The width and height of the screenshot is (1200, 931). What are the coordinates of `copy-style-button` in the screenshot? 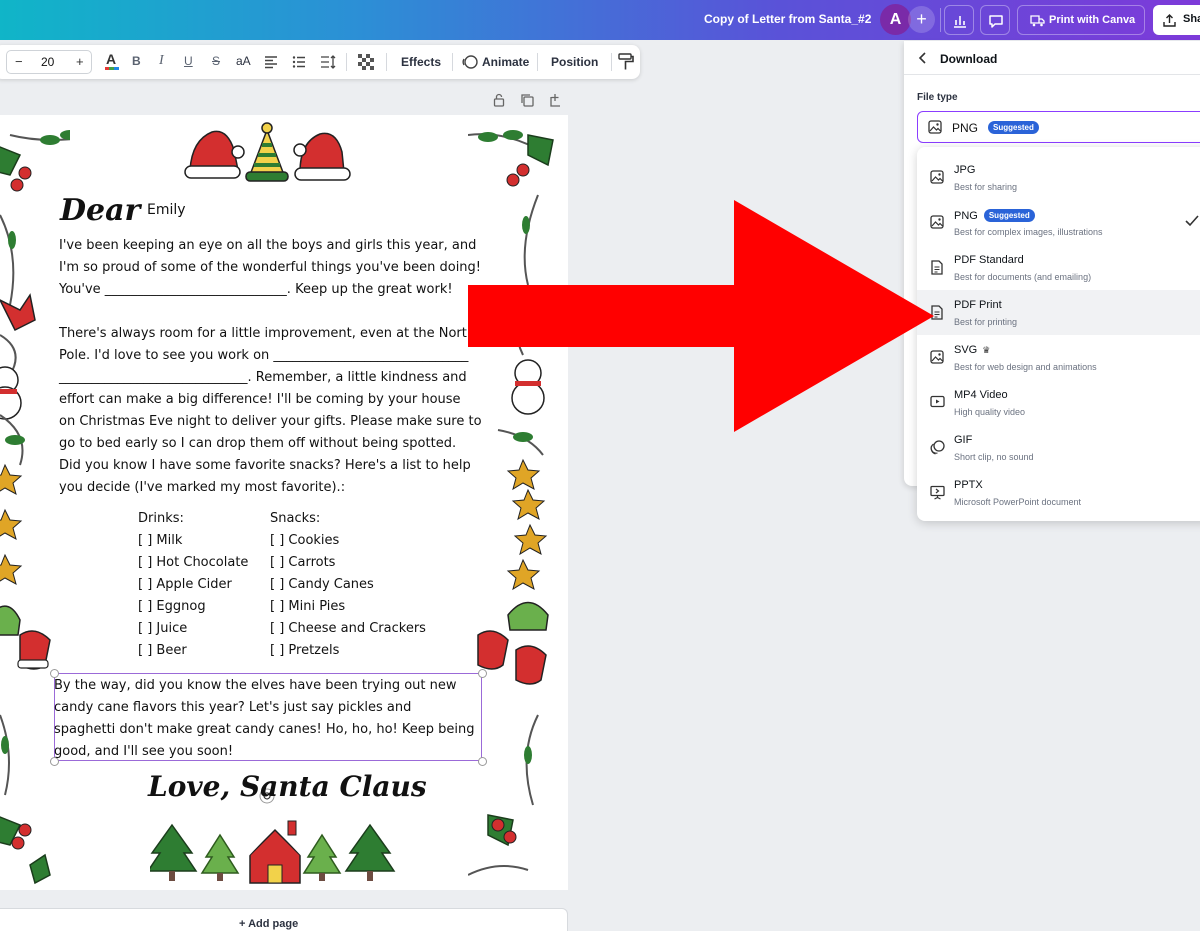 It's located at (626, 63).